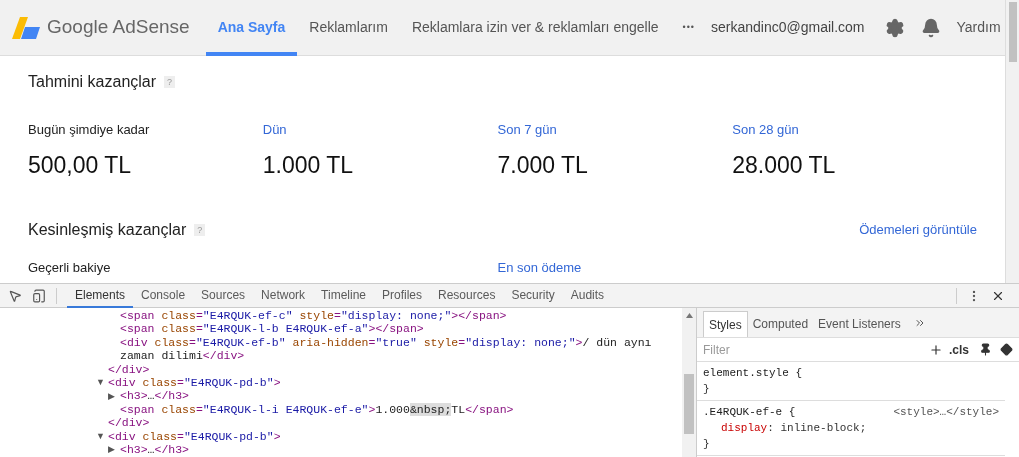  What do you see at coordinates (542, 165) in the screenshot?
I see `earnings-value: 7.000 TL` at bounding box center [542, 165].